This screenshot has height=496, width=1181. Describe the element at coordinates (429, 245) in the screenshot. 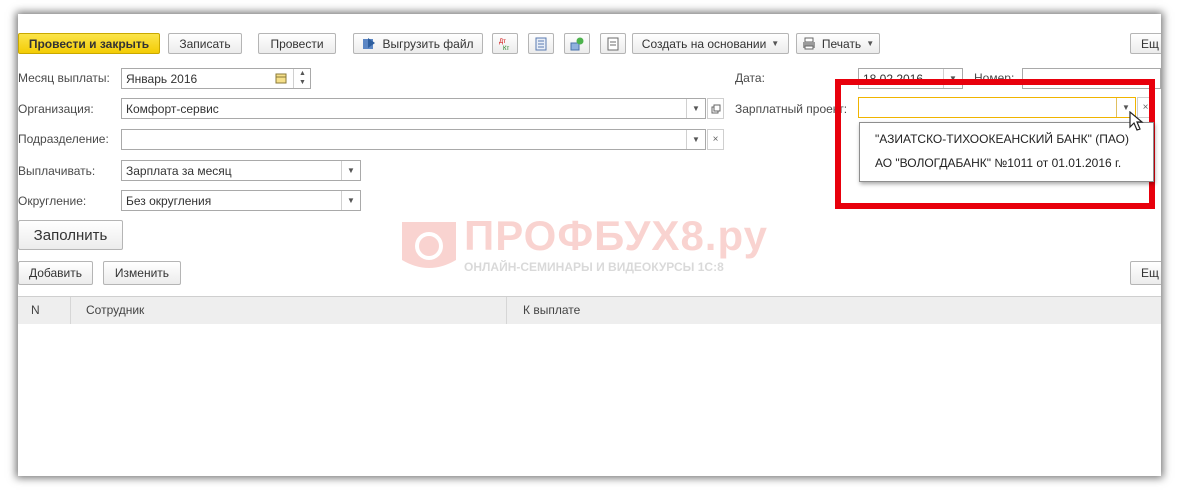

I see `watermark-logo` at that location.